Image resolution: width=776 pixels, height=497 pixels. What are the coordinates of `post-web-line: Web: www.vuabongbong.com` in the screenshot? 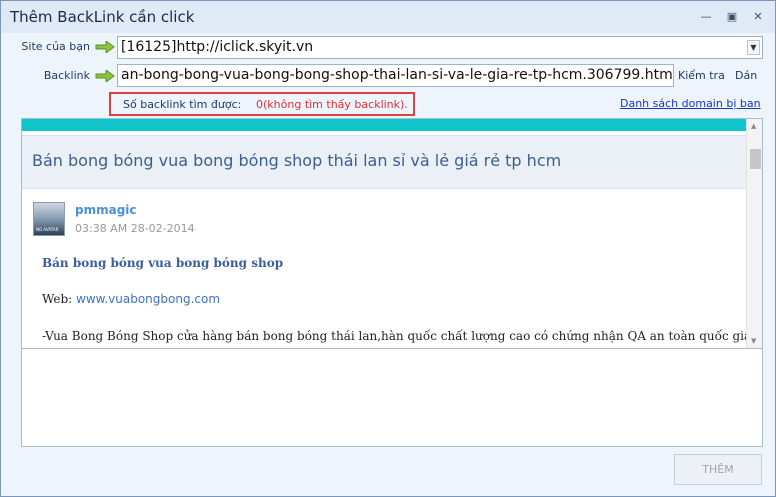 It's located at (131, 299).